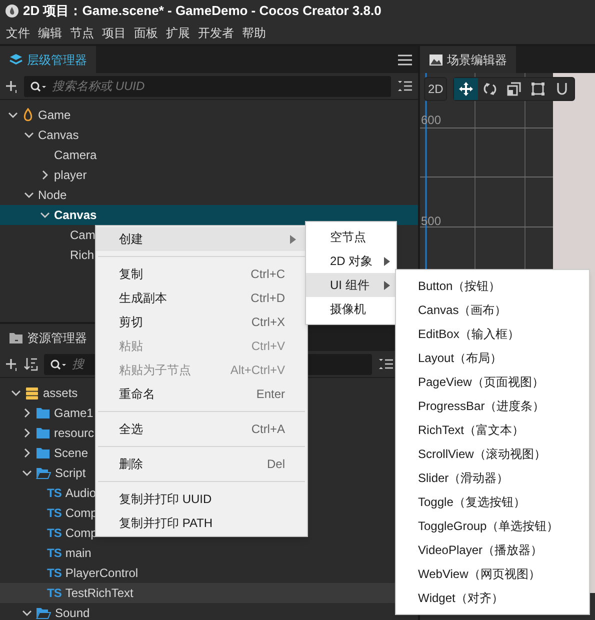 The image size is (595, 620). What do you see at coordinates (268, 322) in the screenshot?
I see `shortcut-label: Ctrl+X` at bounding box center [268, 322].